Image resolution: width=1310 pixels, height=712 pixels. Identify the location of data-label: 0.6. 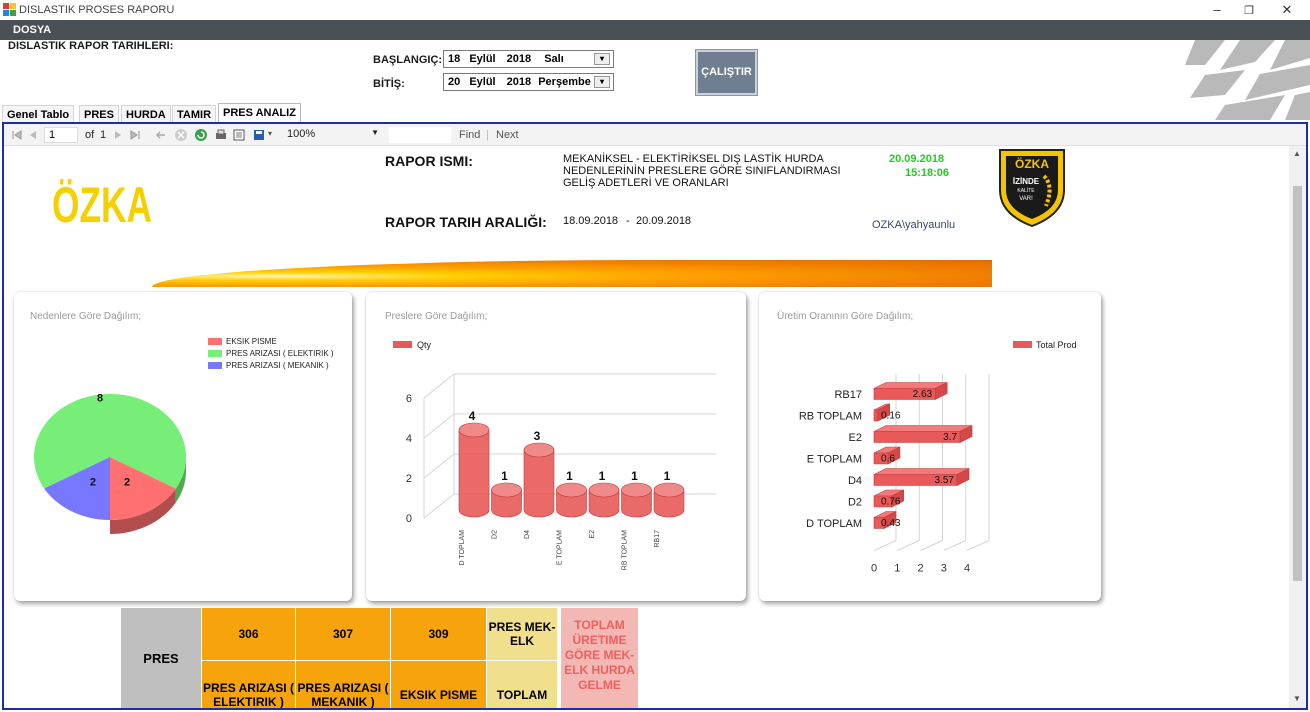
(888, 459).